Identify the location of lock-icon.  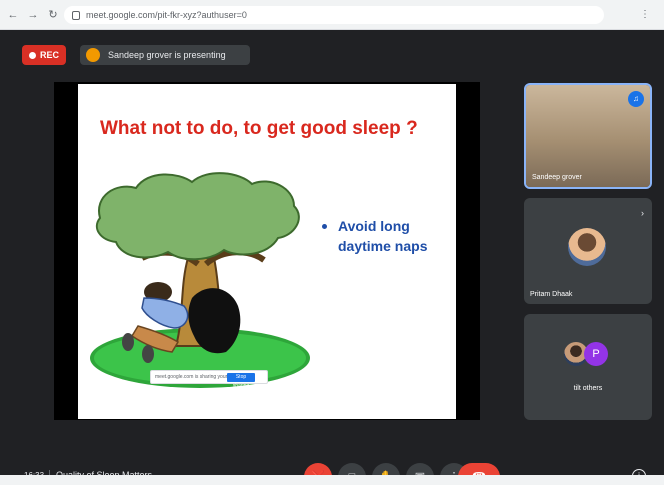
(76, 15).